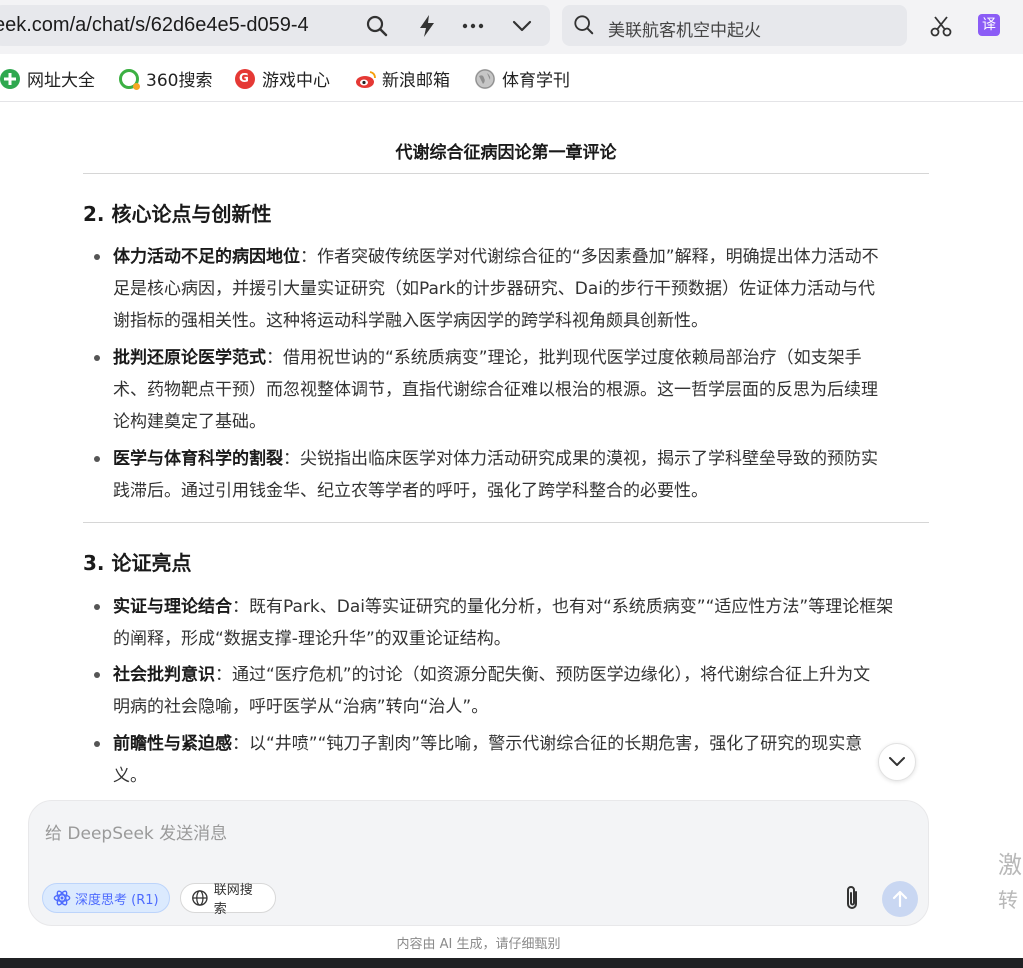 The width and height of the screenshot is (1023, 968). I want to click on sina-mail-icon, so click(365, 78).